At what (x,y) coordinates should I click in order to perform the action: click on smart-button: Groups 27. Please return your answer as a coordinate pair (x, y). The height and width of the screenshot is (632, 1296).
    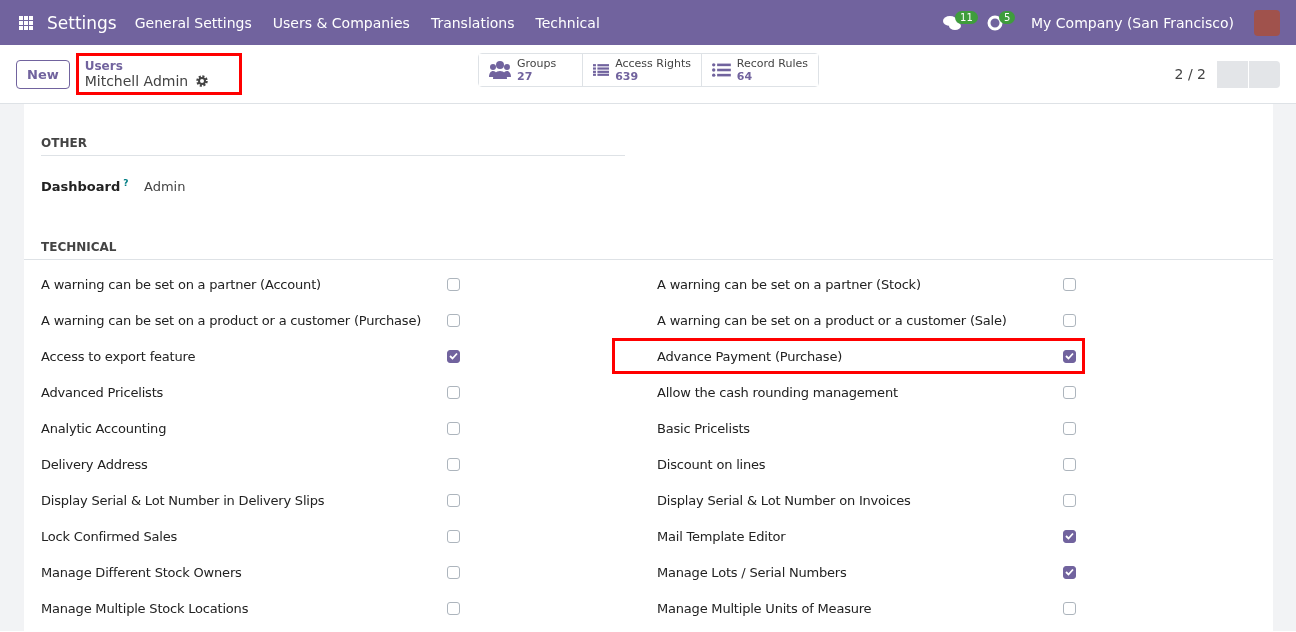
    Looking at the image, I should click on (531, 70).